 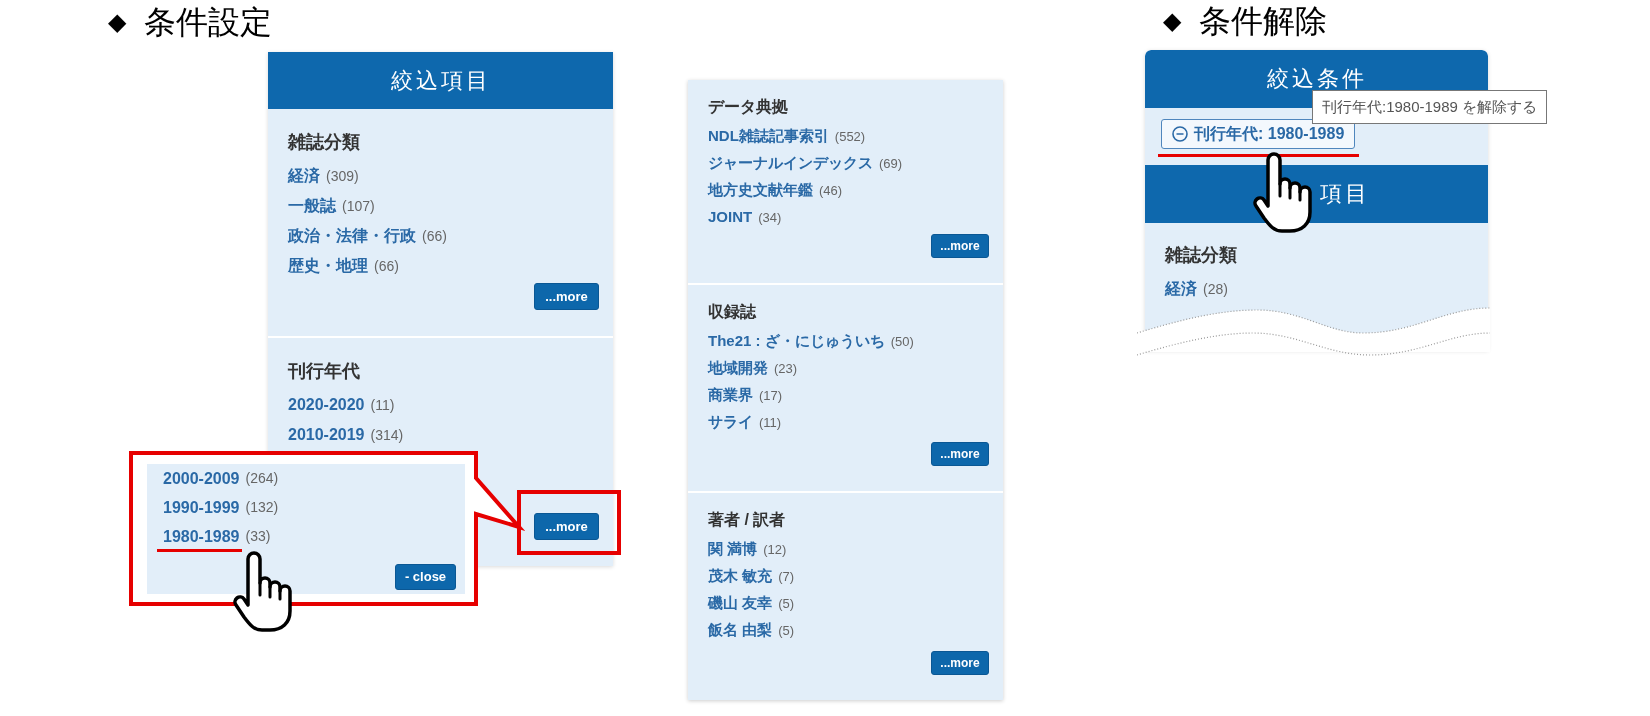 I want to click on item-count: (552), so click(x=850, y=136).